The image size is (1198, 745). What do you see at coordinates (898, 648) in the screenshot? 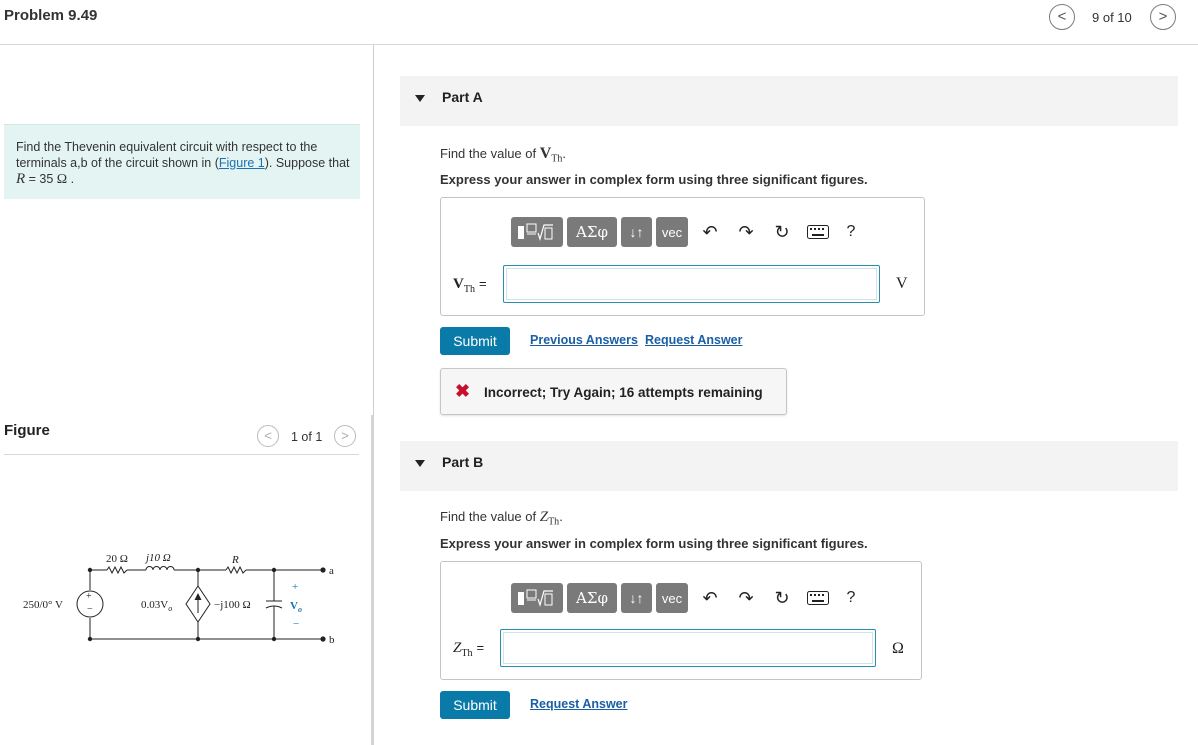
I see `part-b-unit: Ω` at bounding box center [898, 648].